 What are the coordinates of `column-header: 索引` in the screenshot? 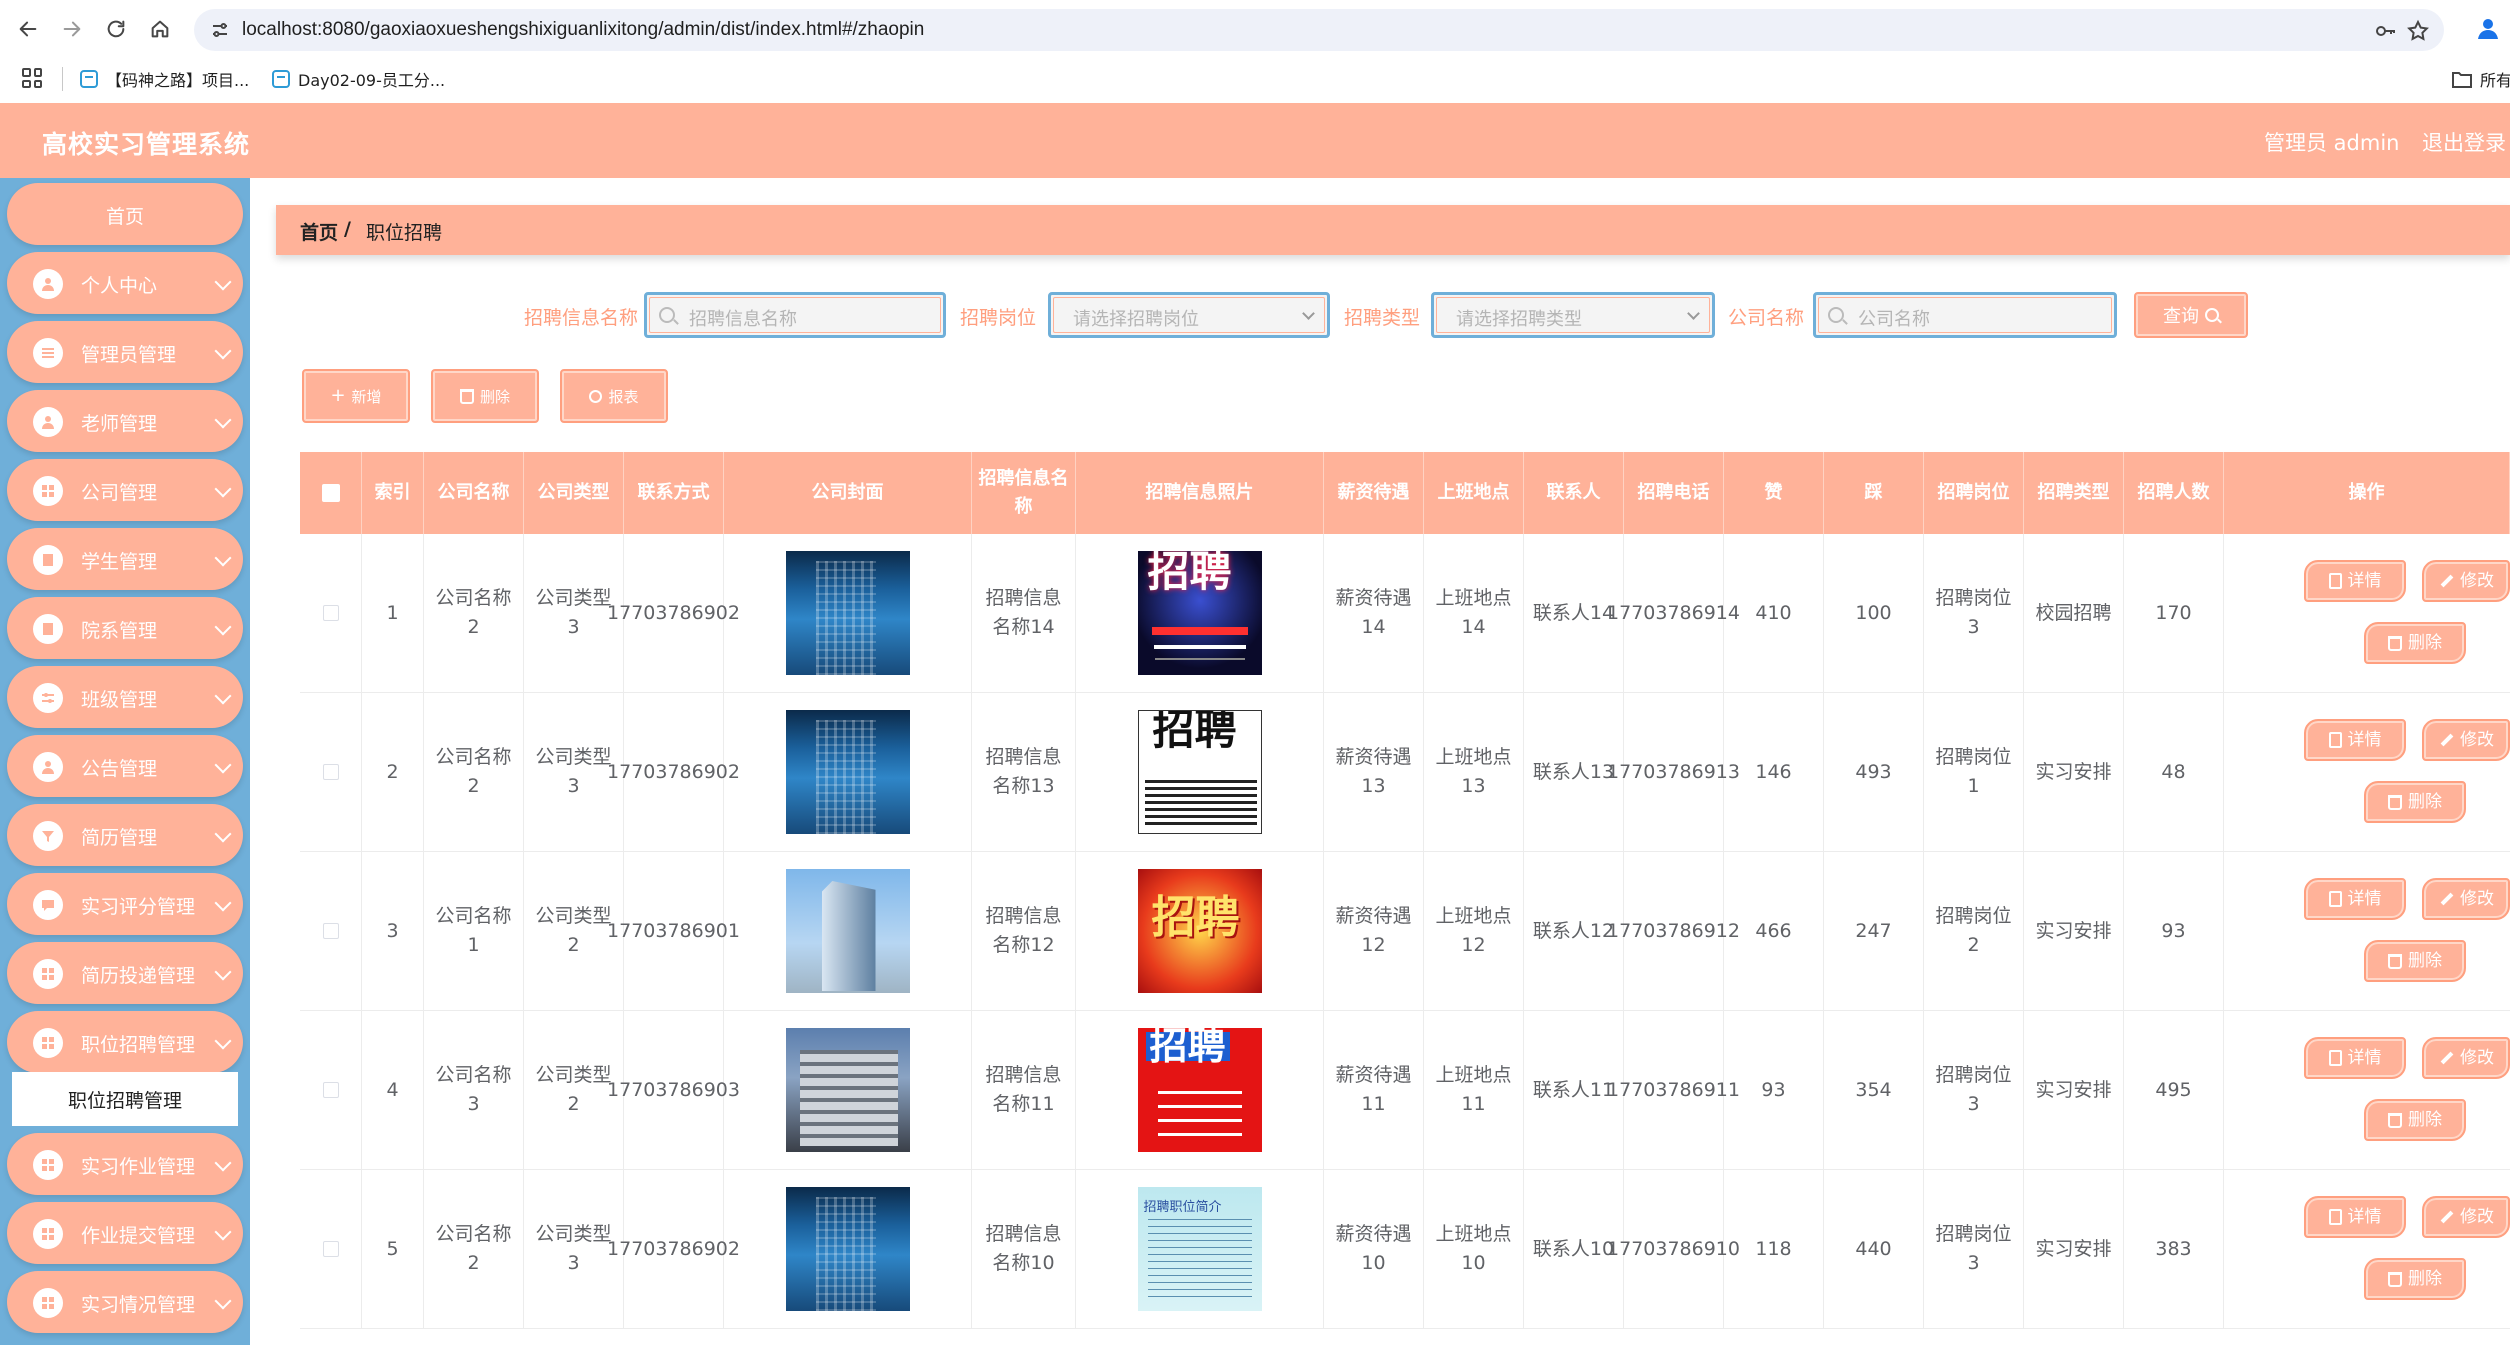 It's located at (393, 493).